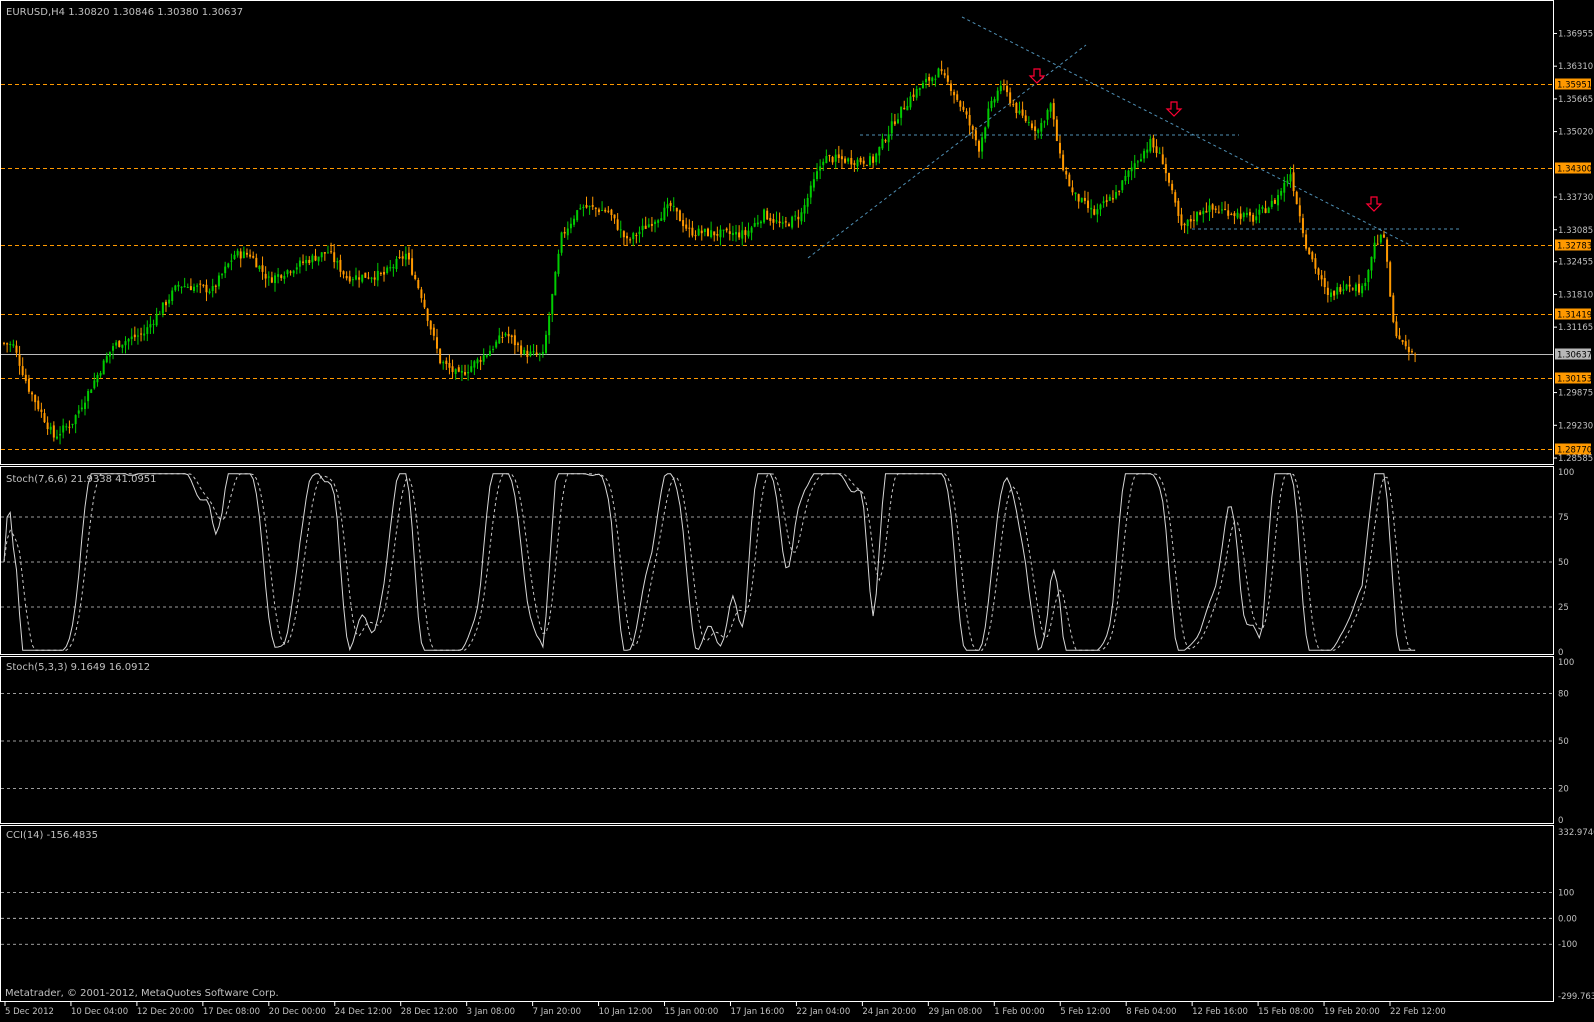 This screenshot has height=1022, width=1594. Describe the element at coordinates (1187, 131) in the screenshot. I see `trendline-resistance-falling` at that location.